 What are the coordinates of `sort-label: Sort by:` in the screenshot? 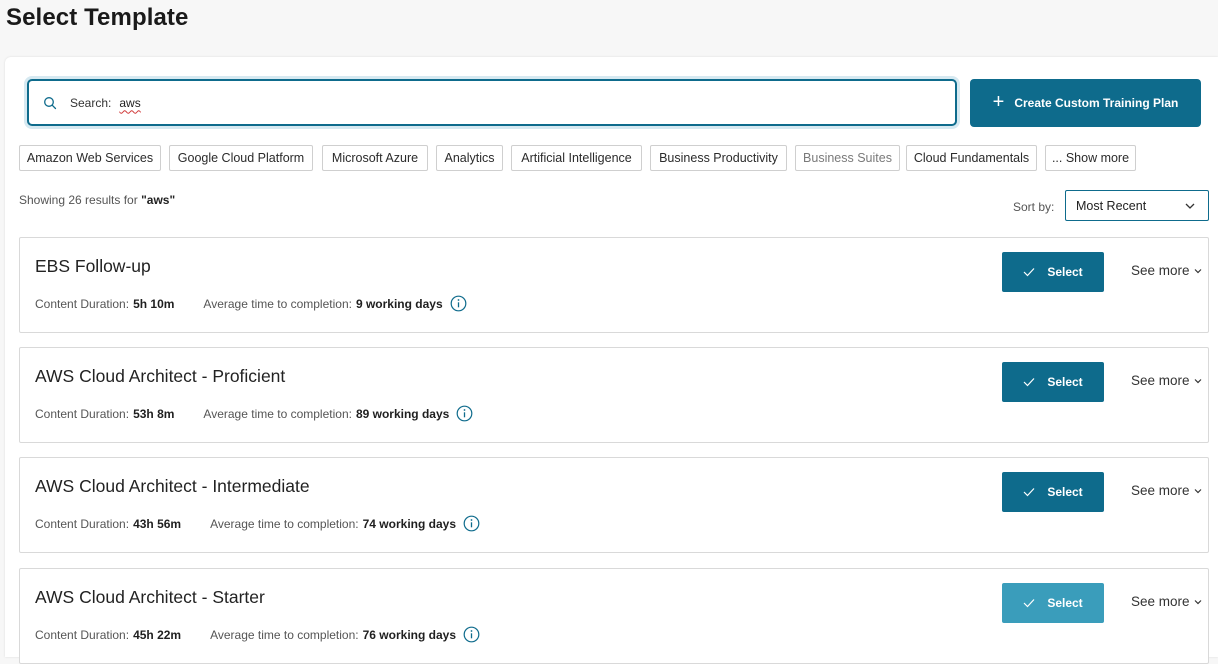 It's located at (1034, 207).